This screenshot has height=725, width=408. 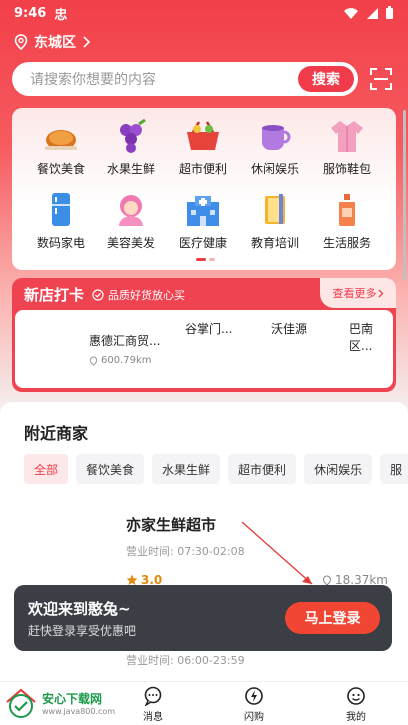 I want to click on check-circle-icon, so click(x=98, y=295).